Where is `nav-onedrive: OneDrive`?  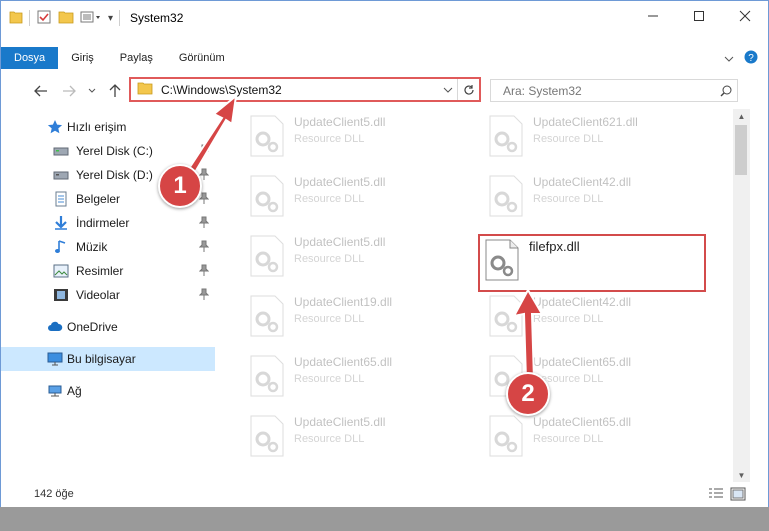
nav-onedrive: OneDrive is located at coordinates (108, 327).